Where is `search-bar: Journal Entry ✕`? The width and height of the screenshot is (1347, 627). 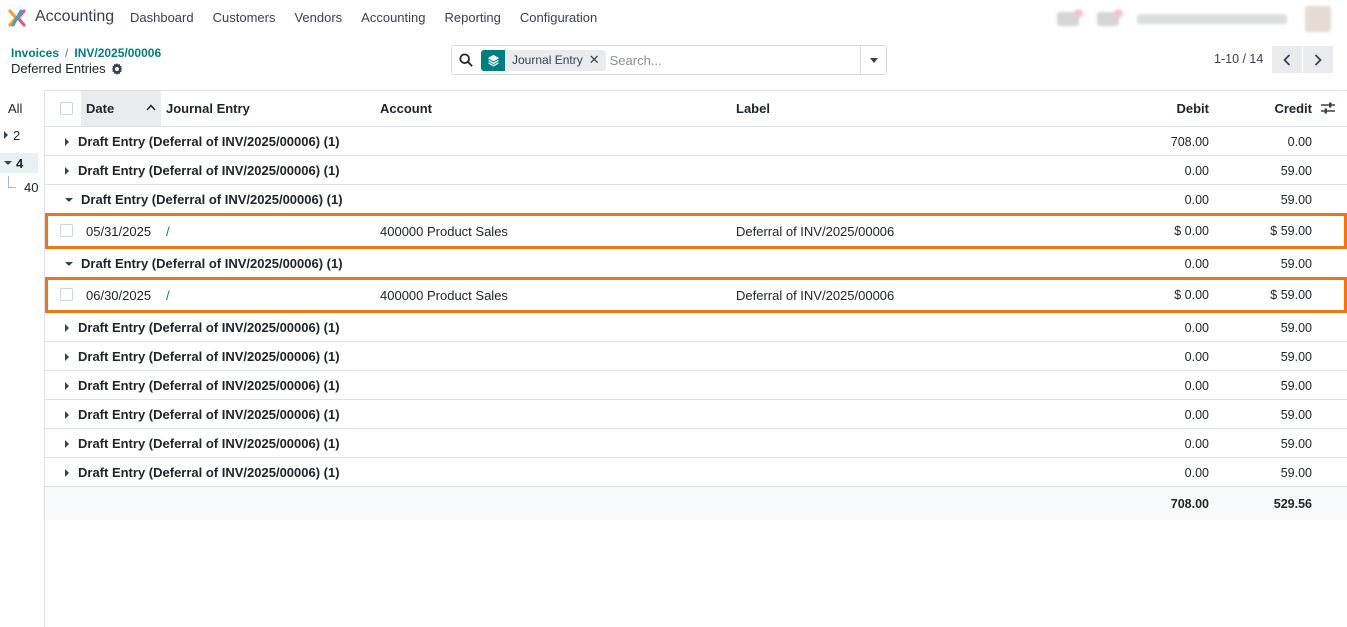 search-bar: Journal Entry ✕ is located at coordinates (669, 60).